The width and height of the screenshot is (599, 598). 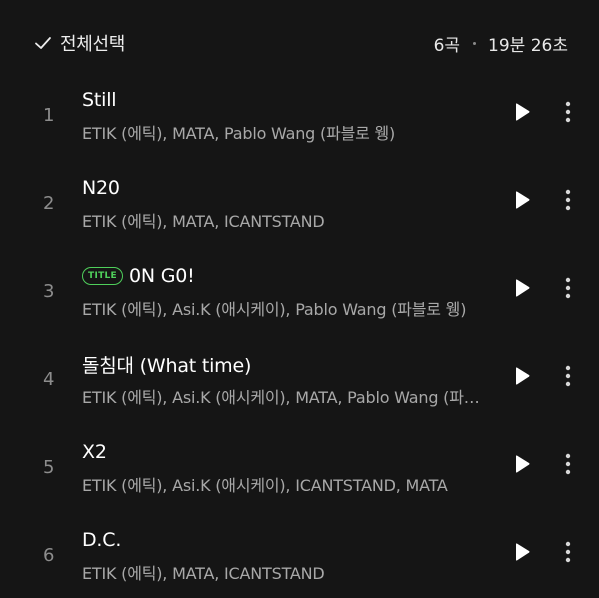 I want to click on track-title: N20, so click(x=101, y=188).